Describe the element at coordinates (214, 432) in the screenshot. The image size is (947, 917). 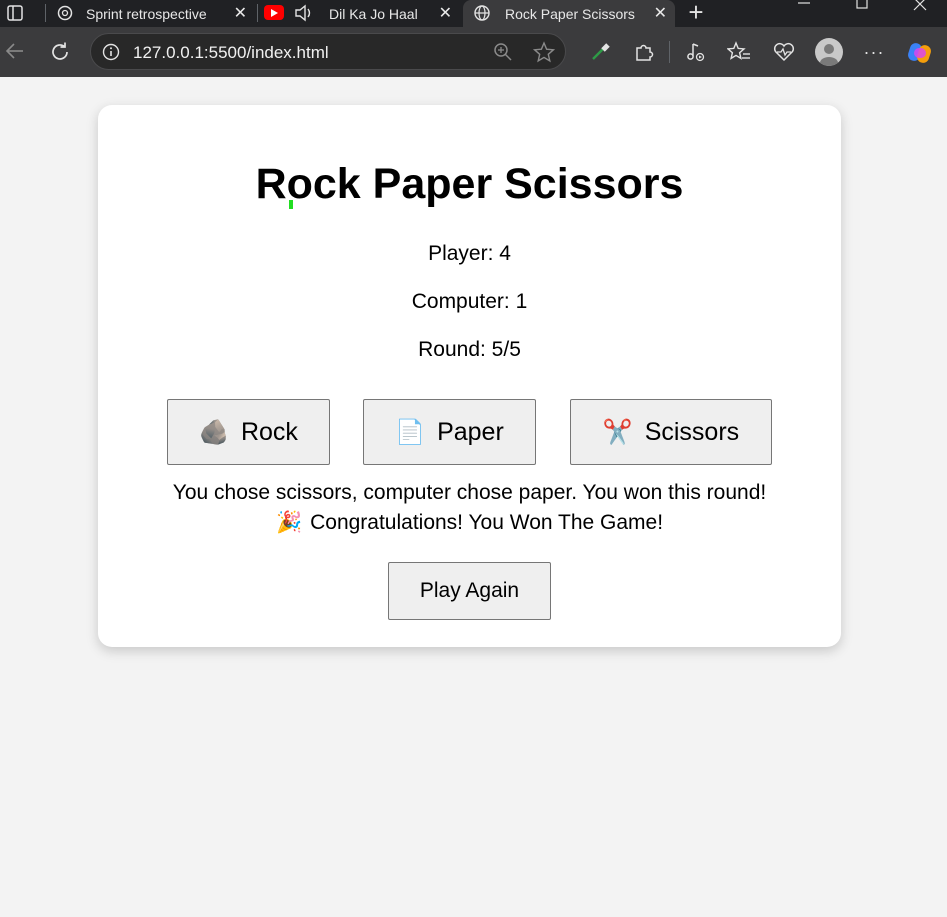
I see `rock-icon: 🪨` at that location.